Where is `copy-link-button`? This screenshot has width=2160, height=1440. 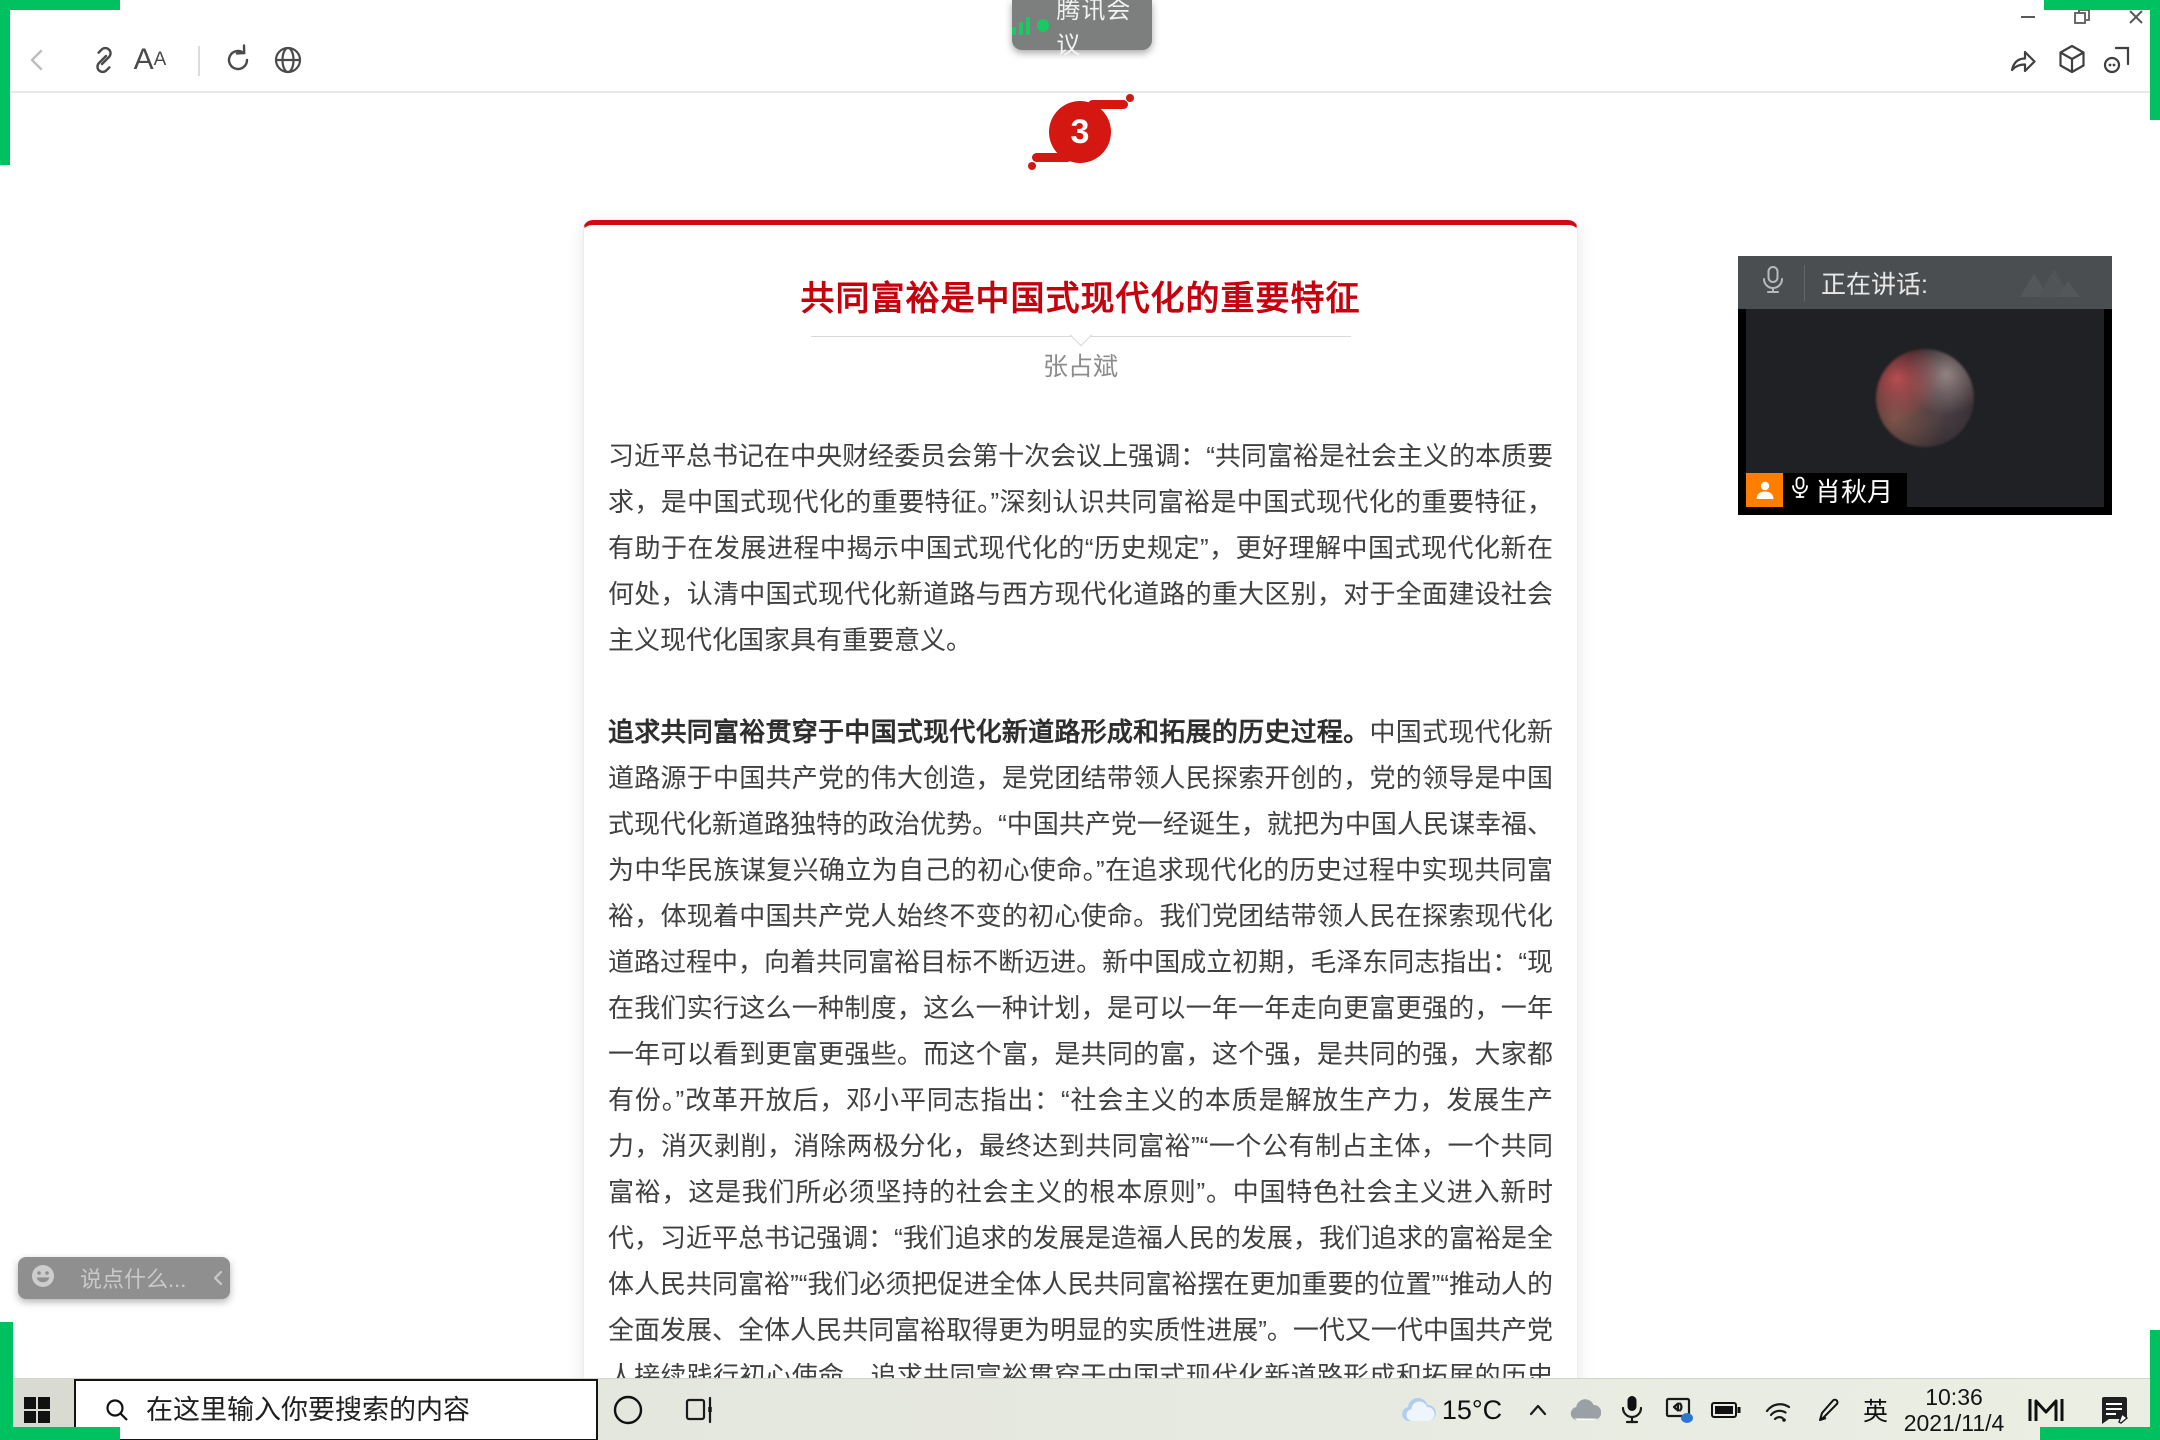 copy-link-button is located at coordinates (104, 60).